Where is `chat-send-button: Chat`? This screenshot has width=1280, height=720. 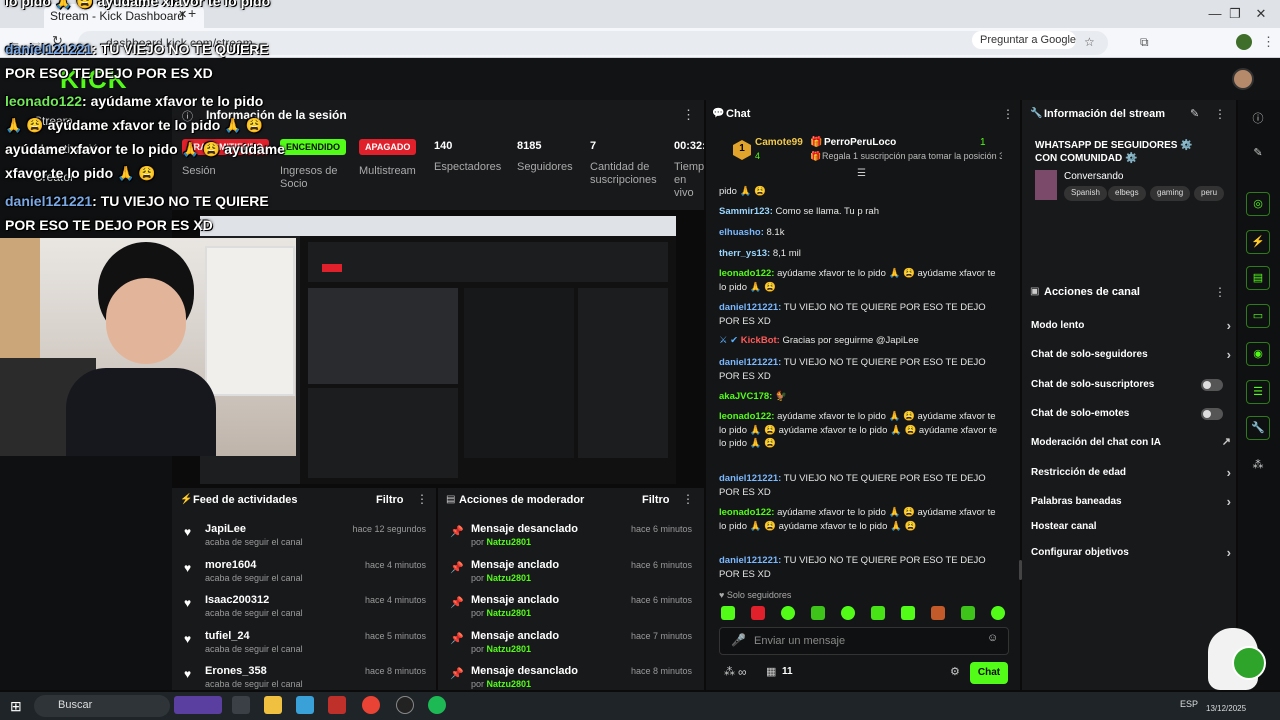
chat-send-button: Chat is located at coordinates (989, 673).